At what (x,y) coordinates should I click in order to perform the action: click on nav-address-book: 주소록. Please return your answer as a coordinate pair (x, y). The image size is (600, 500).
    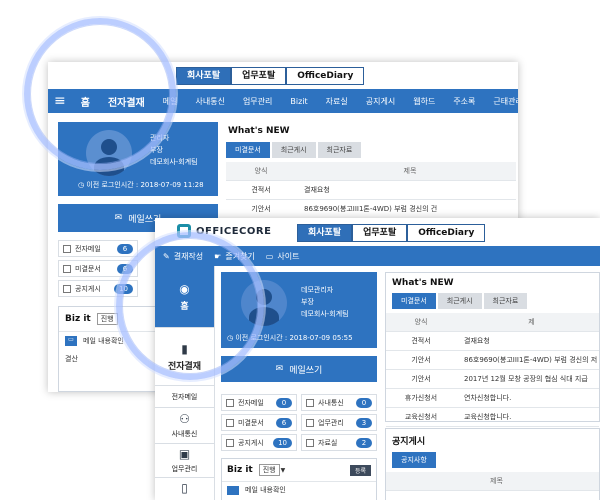
    Looking at the image, I should click on (464, 101).